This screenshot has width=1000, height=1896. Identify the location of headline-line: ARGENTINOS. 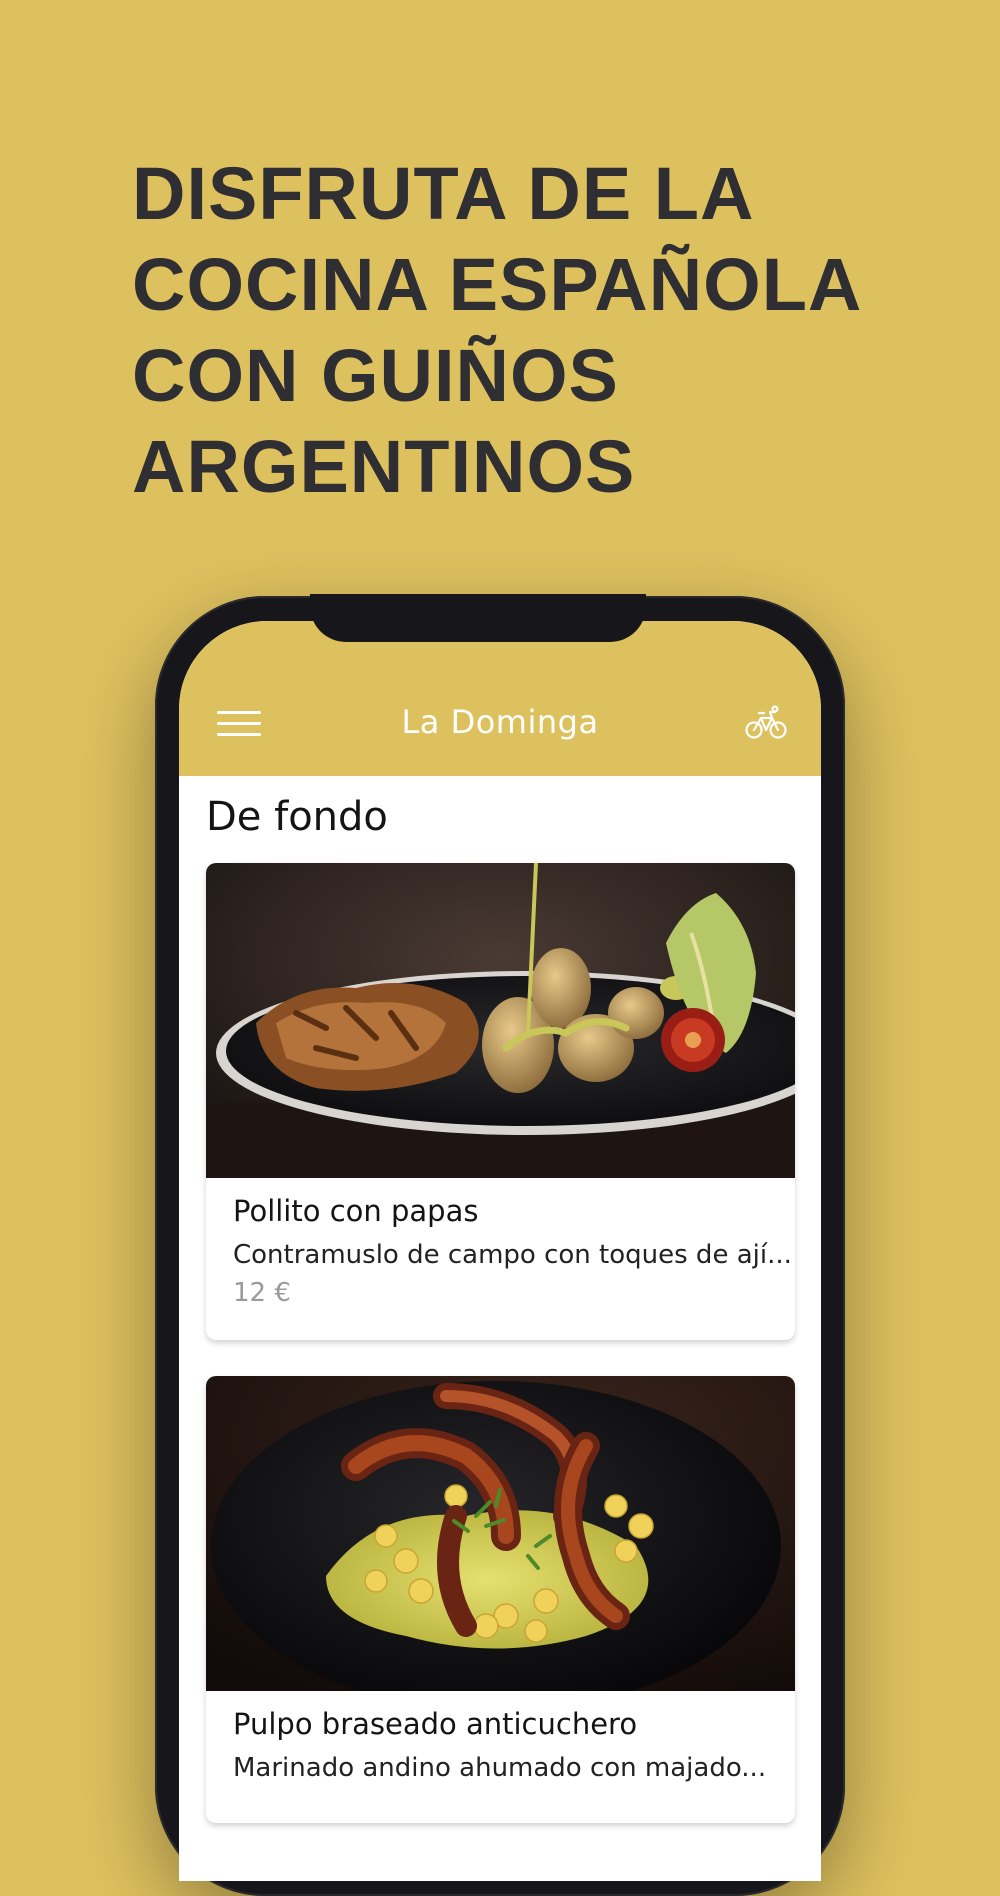
(384, 466).